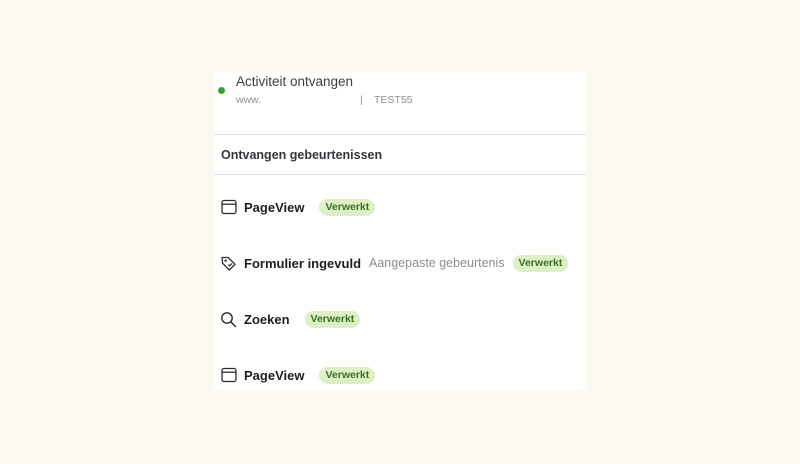 The width and height of the screenshot is (800, 464). What do you see at coordinates (228, 263) in the screenshot?
I see `tag-icon` at bounding box center [228, 263].